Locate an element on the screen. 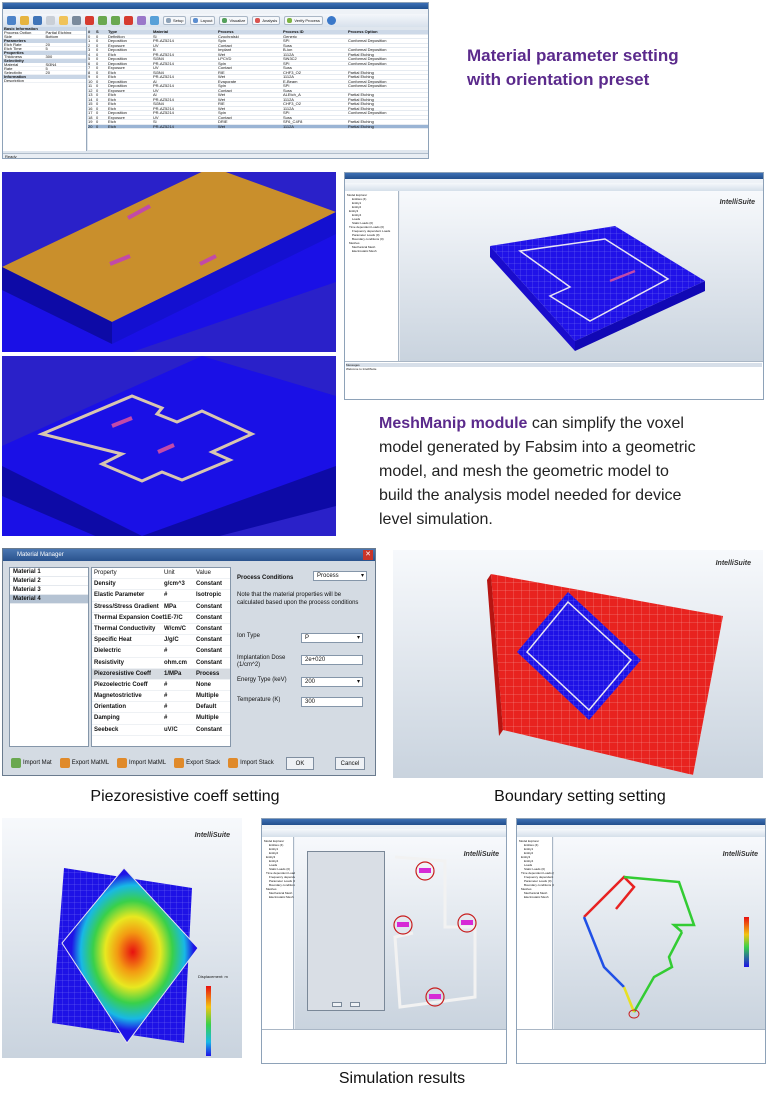 The width and height of the screenshot is (771, 1101). prop-value: 5 is located at coordinates (46, 68).